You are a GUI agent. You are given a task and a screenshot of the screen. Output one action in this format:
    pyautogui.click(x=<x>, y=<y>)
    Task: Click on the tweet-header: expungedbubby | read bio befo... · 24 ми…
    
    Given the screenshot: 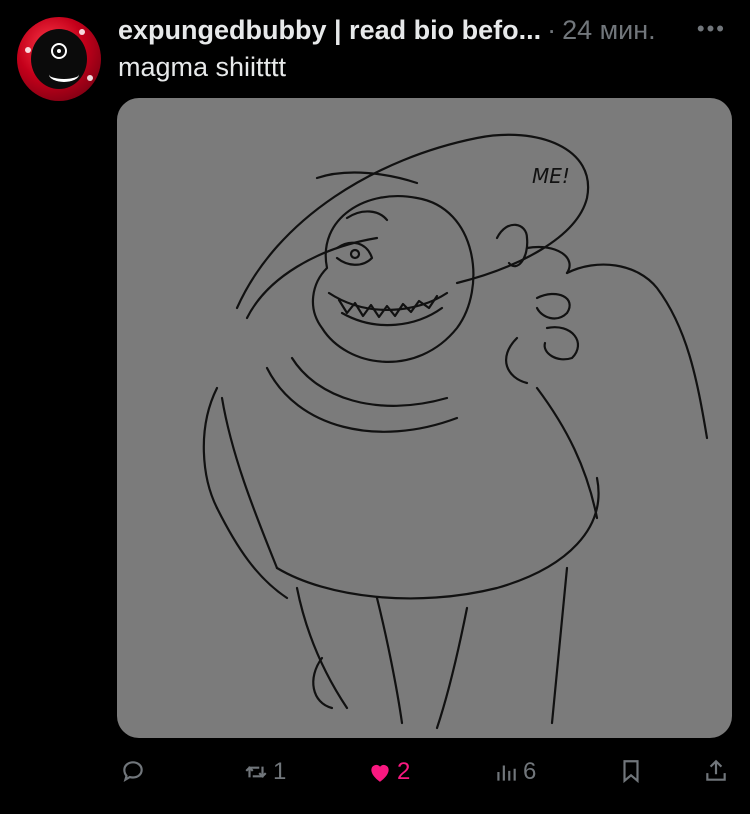 What is the action you would take?
    pyautogui.click(x=422, y=30)
    